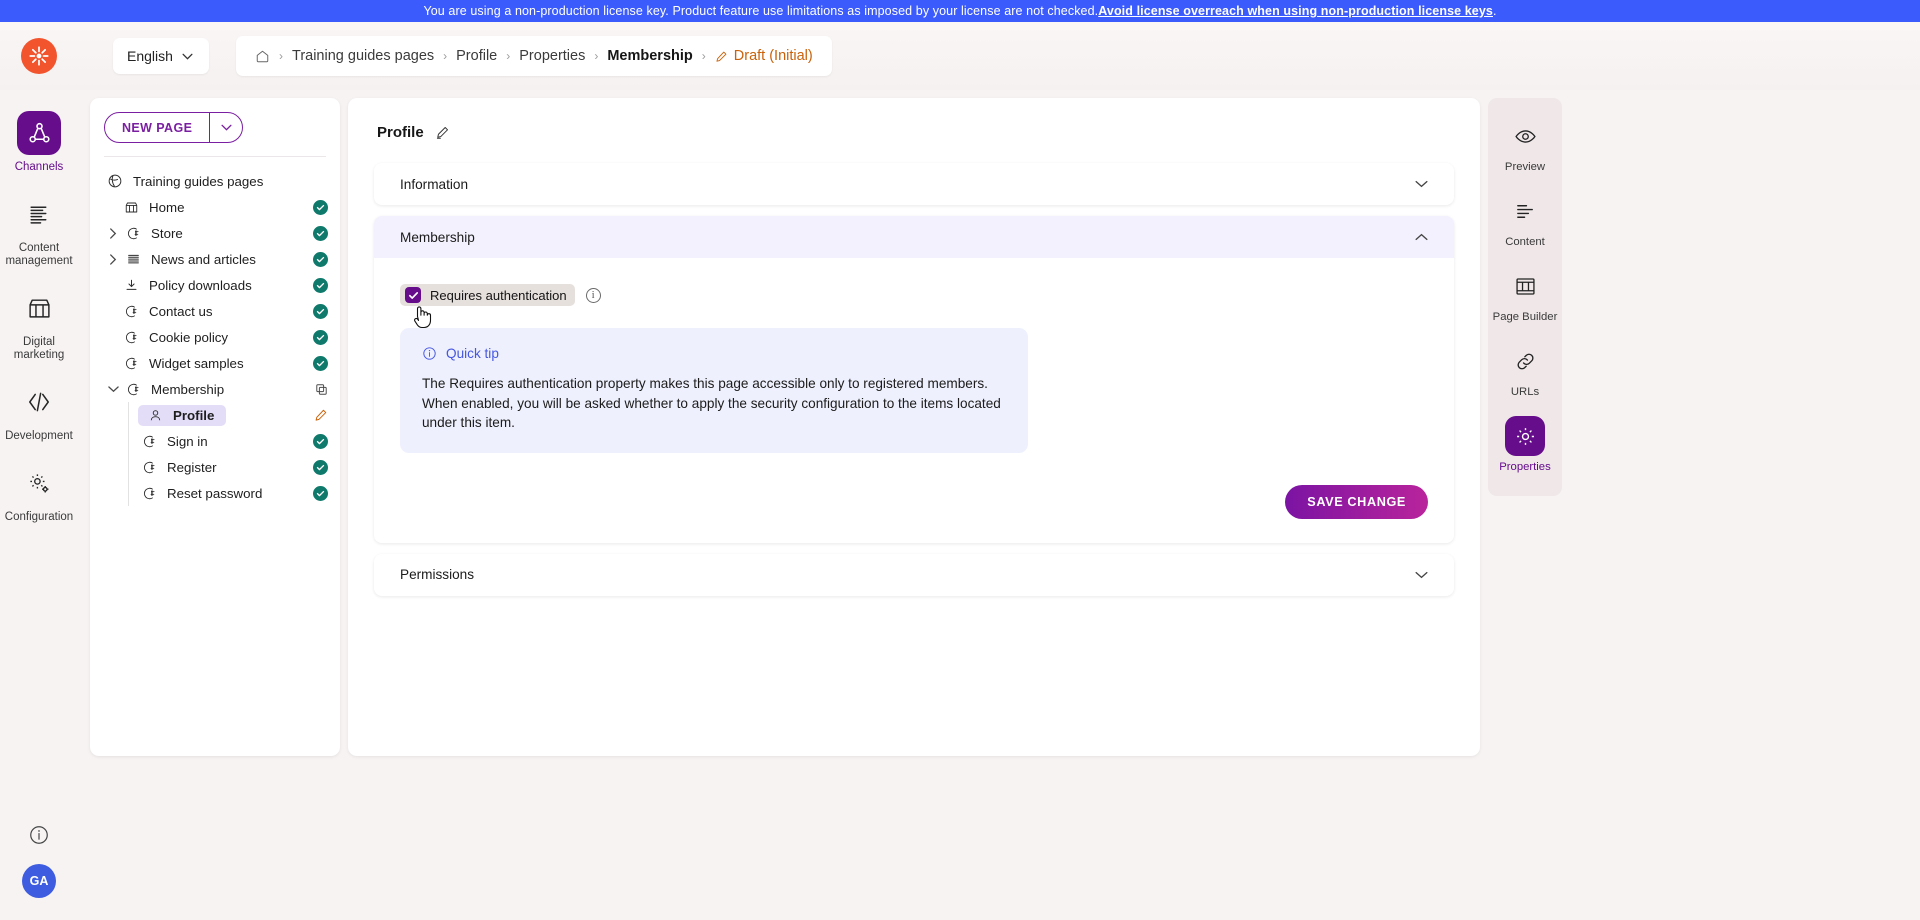 This screenshot has width=1920, height=920. What do you see at coordinates (194, 415) in the screenshot?
I see `tree-label: Profile` at bounding box center [194, 415].